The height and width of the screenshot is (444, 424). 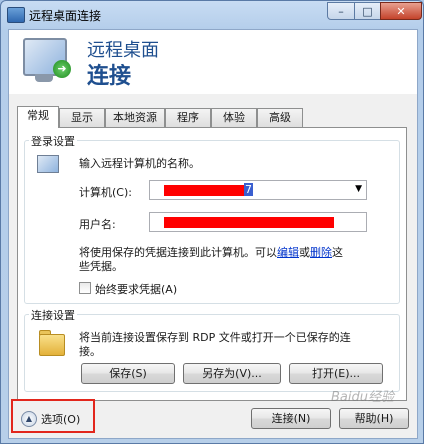 I want to click on computer-icon, so click(x=48, y=164).